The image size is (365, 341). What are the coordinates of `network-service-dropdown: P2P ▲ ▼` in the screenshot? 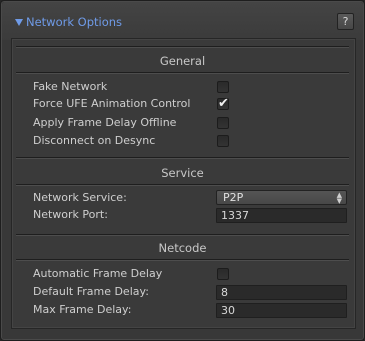 It's located at (281, 197).